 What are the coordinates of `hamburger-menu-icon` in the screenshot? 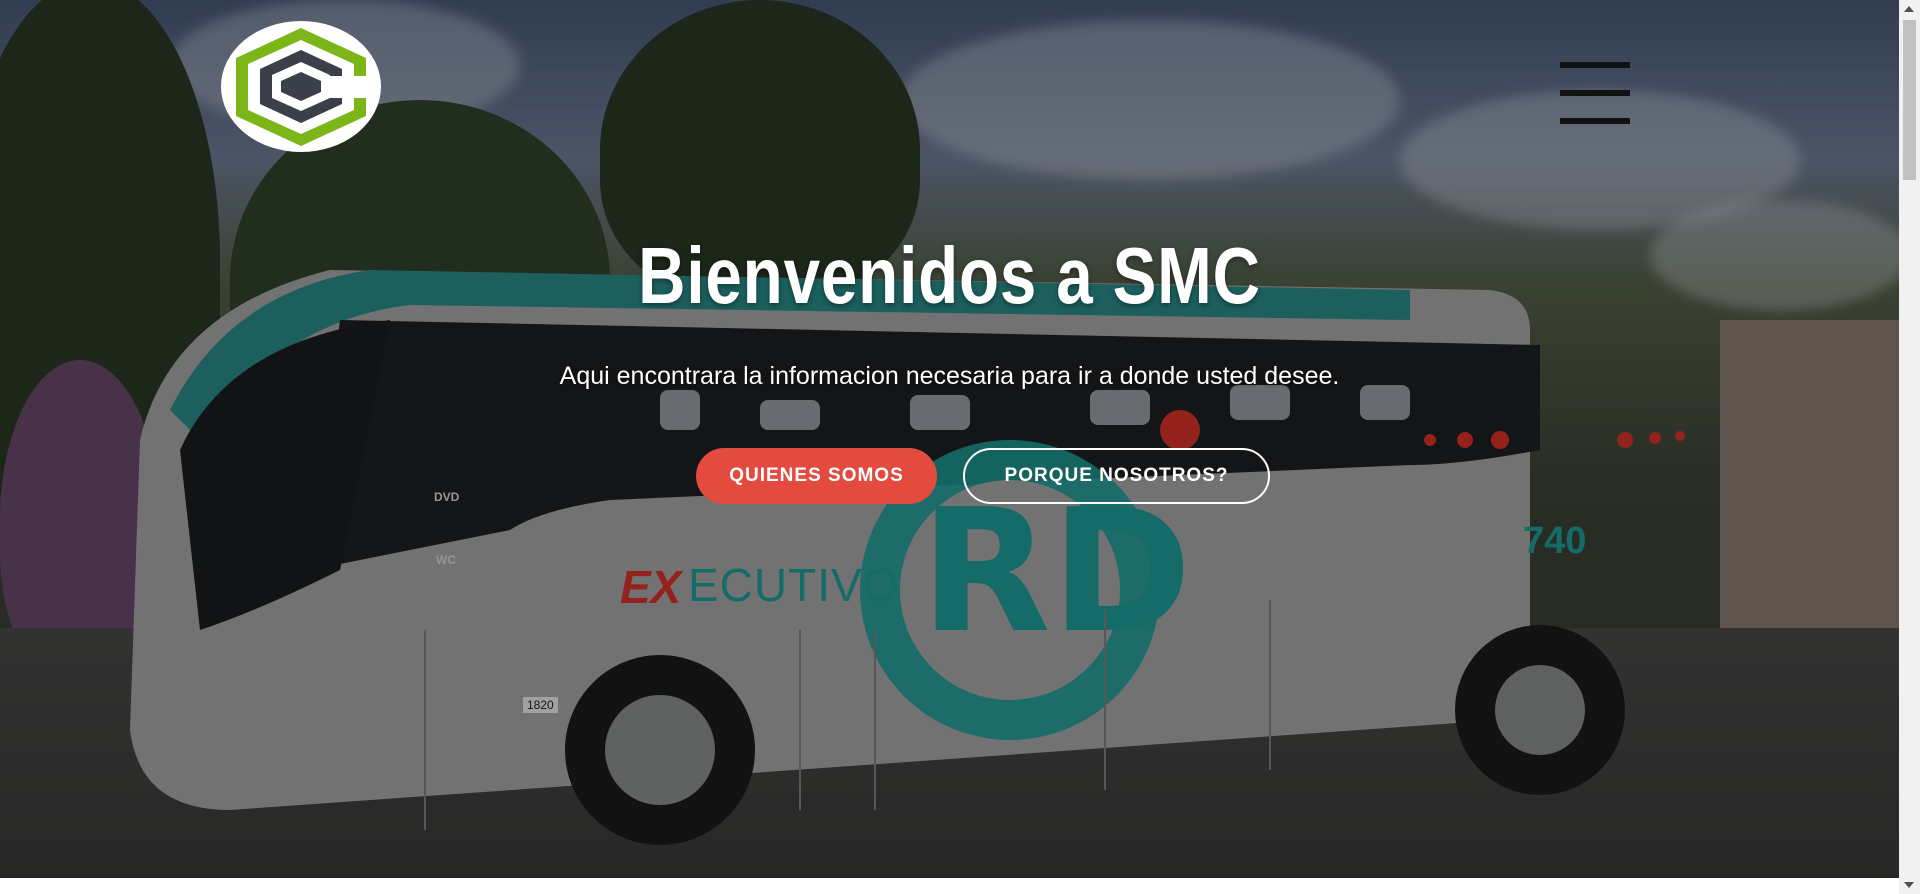 It's located at (1595, 93).